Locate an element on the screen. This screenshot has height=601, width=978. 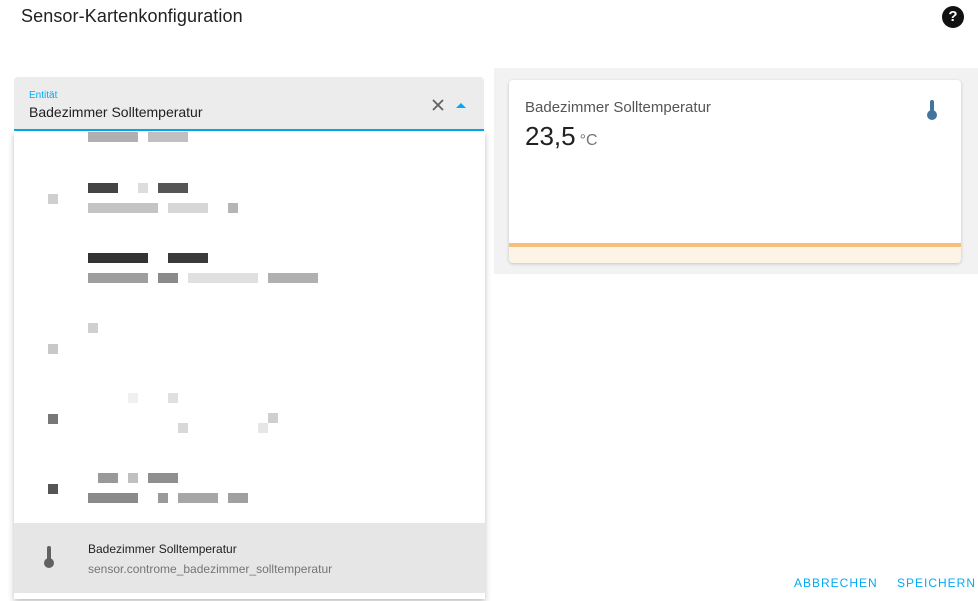
card-name: Badezimmer Solltemperatur is located at coordinates (618, 107).